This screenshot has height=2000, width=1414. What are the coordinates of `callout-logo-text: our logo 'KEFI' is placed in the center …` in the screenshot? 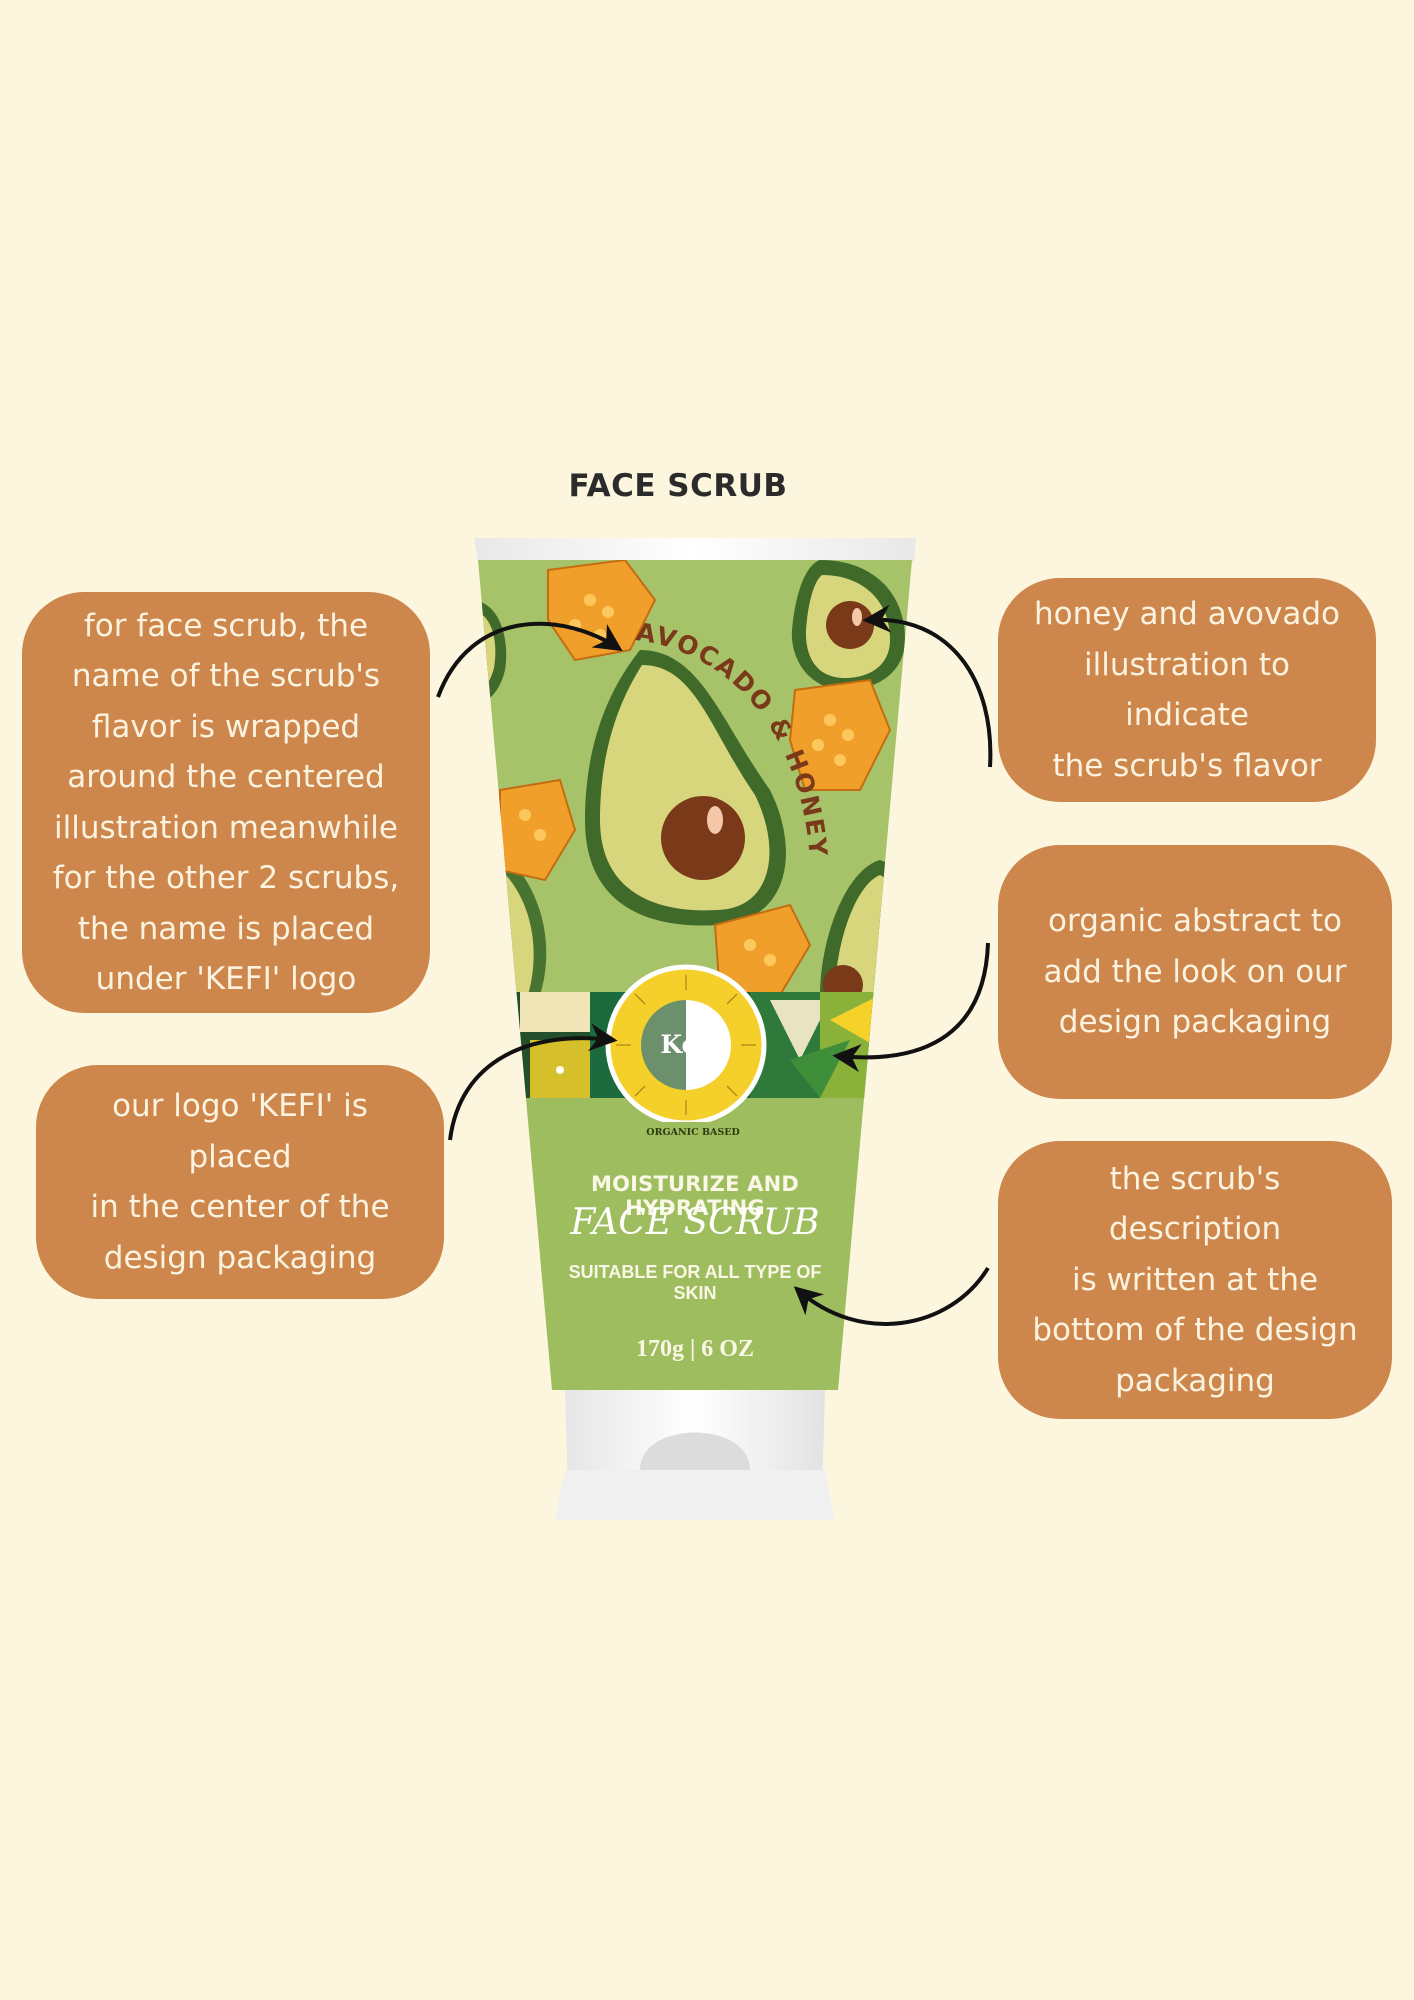 It's located at (240, 1182).